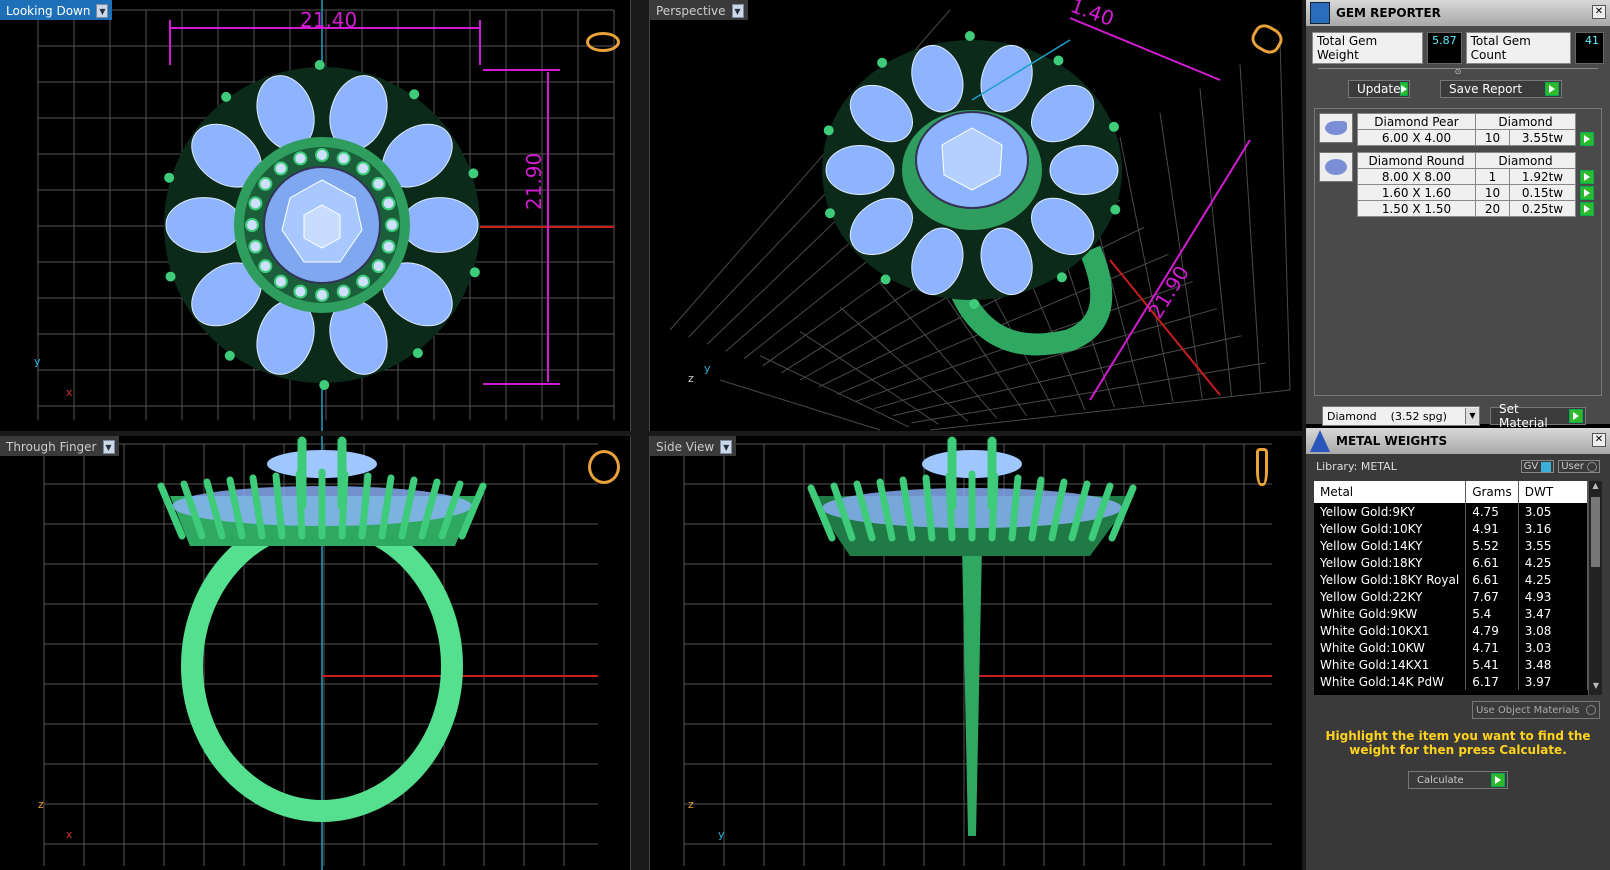 The width and height of the screenshot is (1610, 870). I want to click on dwt-value: 3.03, so click(1553, 647).